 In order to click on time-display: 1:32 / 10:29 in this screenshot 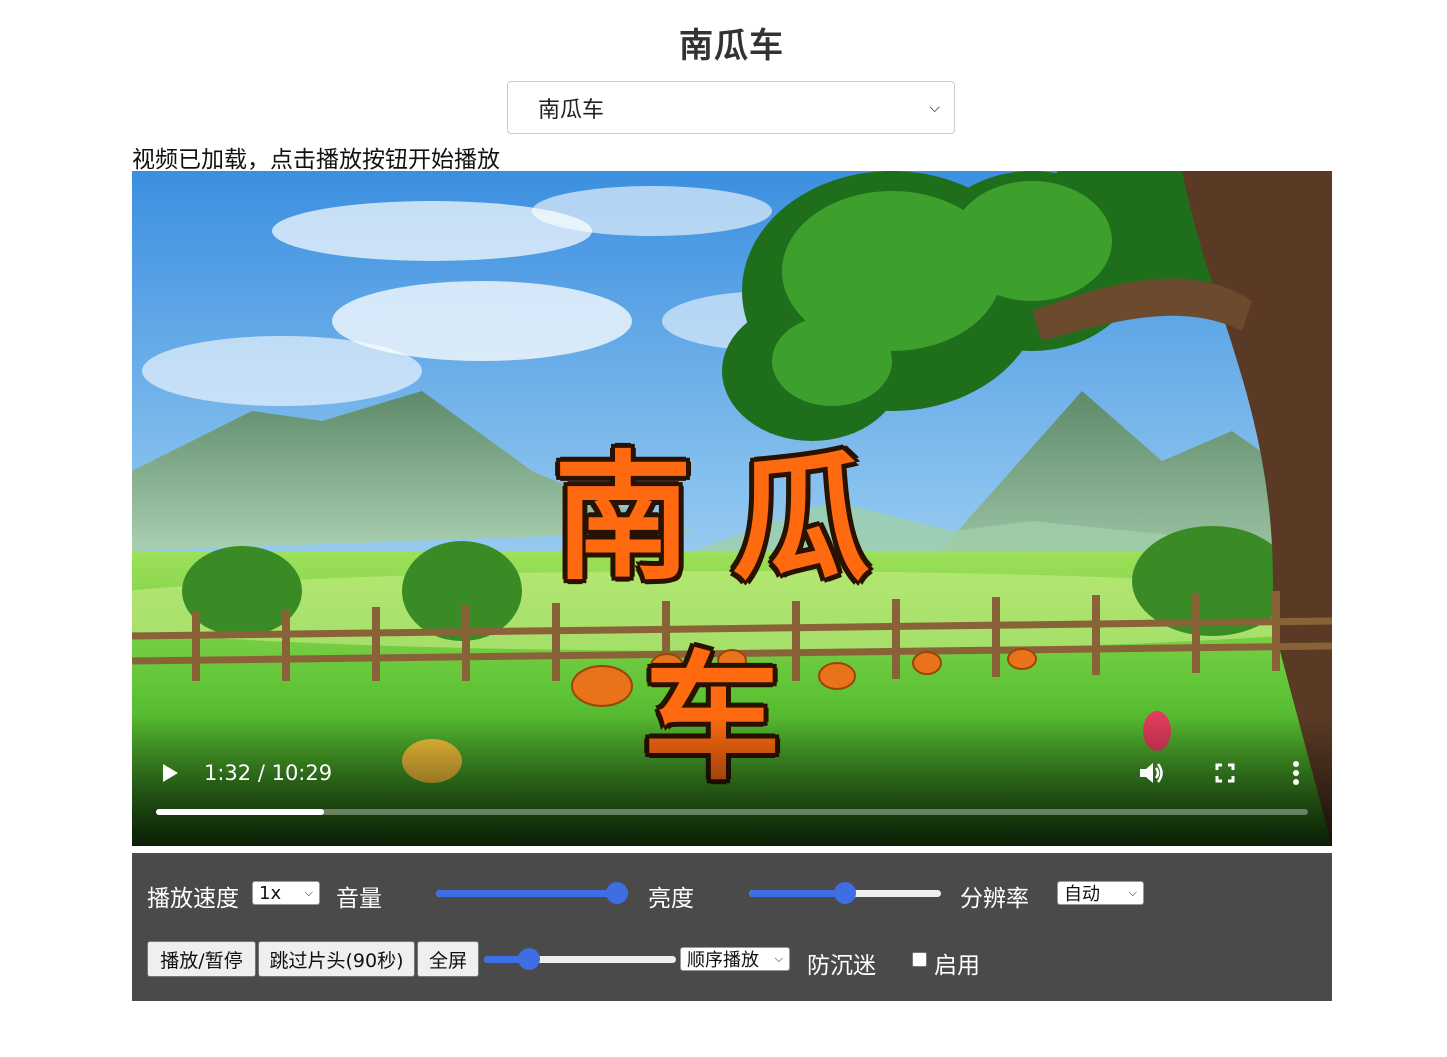, I will do `click(268, 773)`.